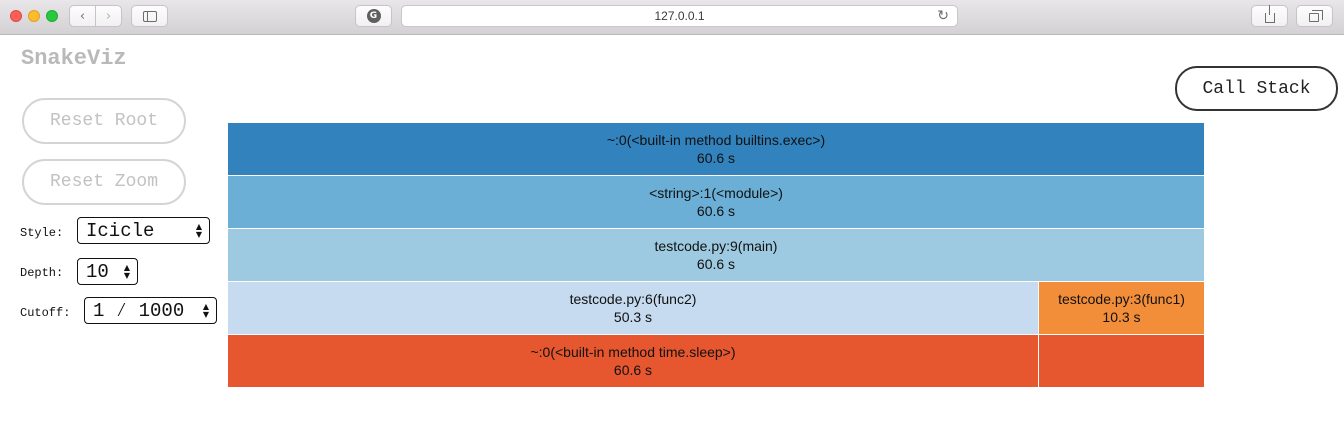 The width and height of the screenshot is (1344, 436). Describe the element at coordinates (716, 193) in the screenshot. I see `icicle-cell-name: <string>:1(<module>)` at that location.